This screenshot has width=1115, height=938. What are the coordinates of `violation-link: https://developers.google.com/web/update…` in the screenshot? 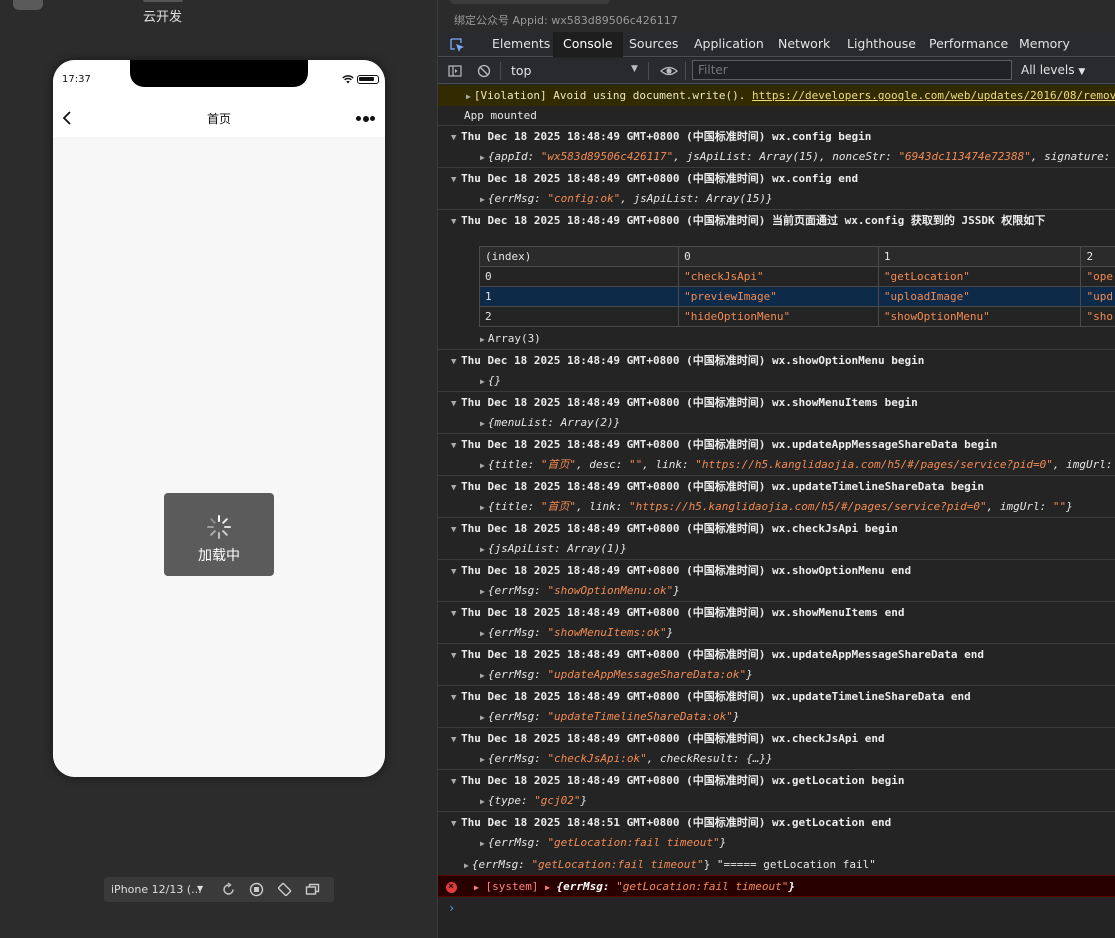 It's located at (933, 95).